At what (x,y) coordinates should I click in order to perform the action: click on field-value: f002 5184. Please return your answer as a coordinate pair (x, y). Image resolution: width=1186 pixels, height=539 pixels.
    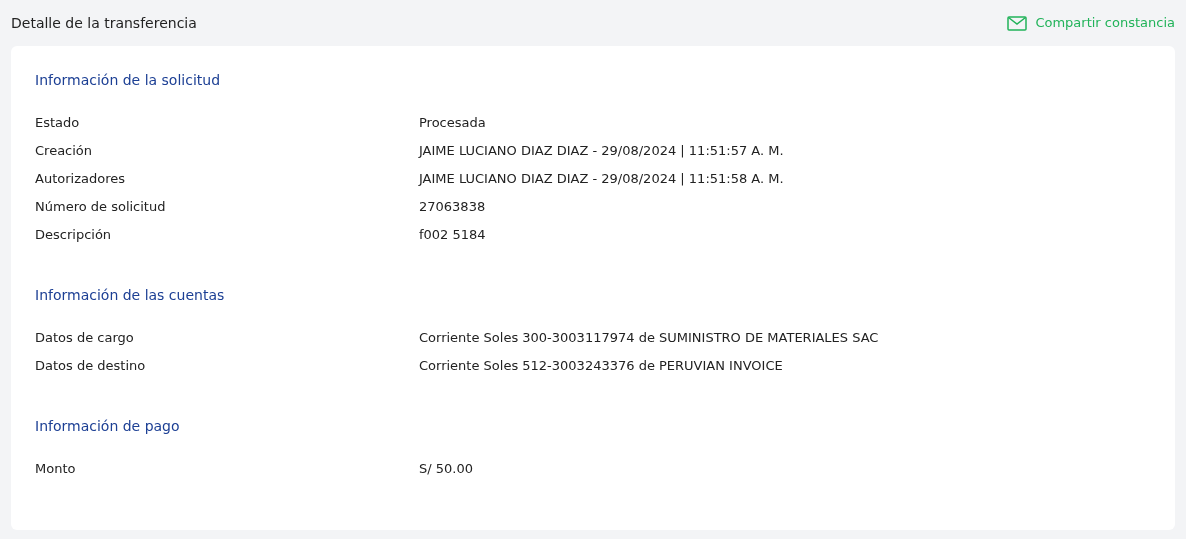
    Looking at the image, I should click on (452, 235).